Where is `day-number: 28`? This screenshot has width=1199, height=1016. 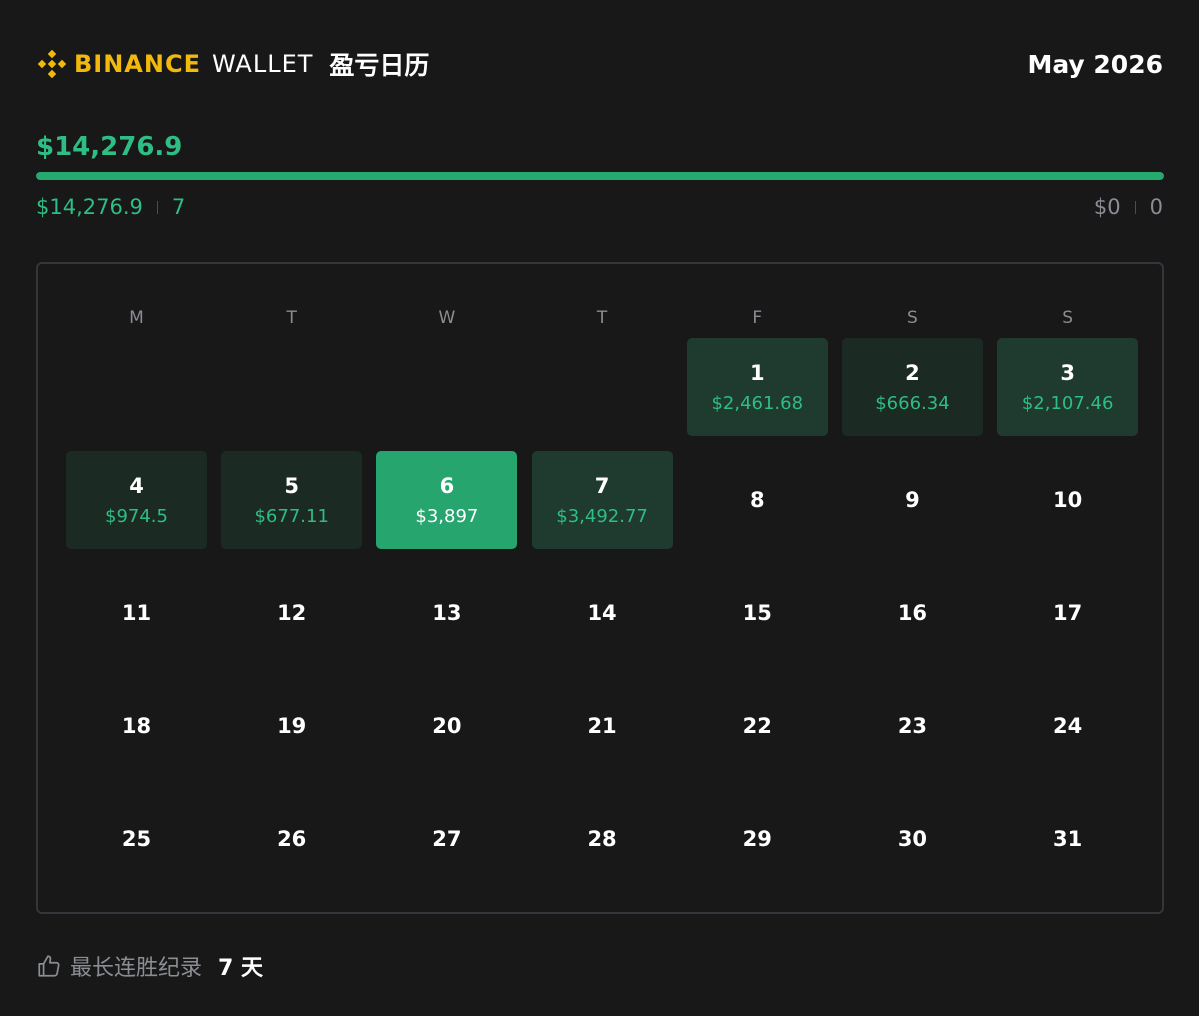
day-number: 28 is located at coordinates (602, 839).